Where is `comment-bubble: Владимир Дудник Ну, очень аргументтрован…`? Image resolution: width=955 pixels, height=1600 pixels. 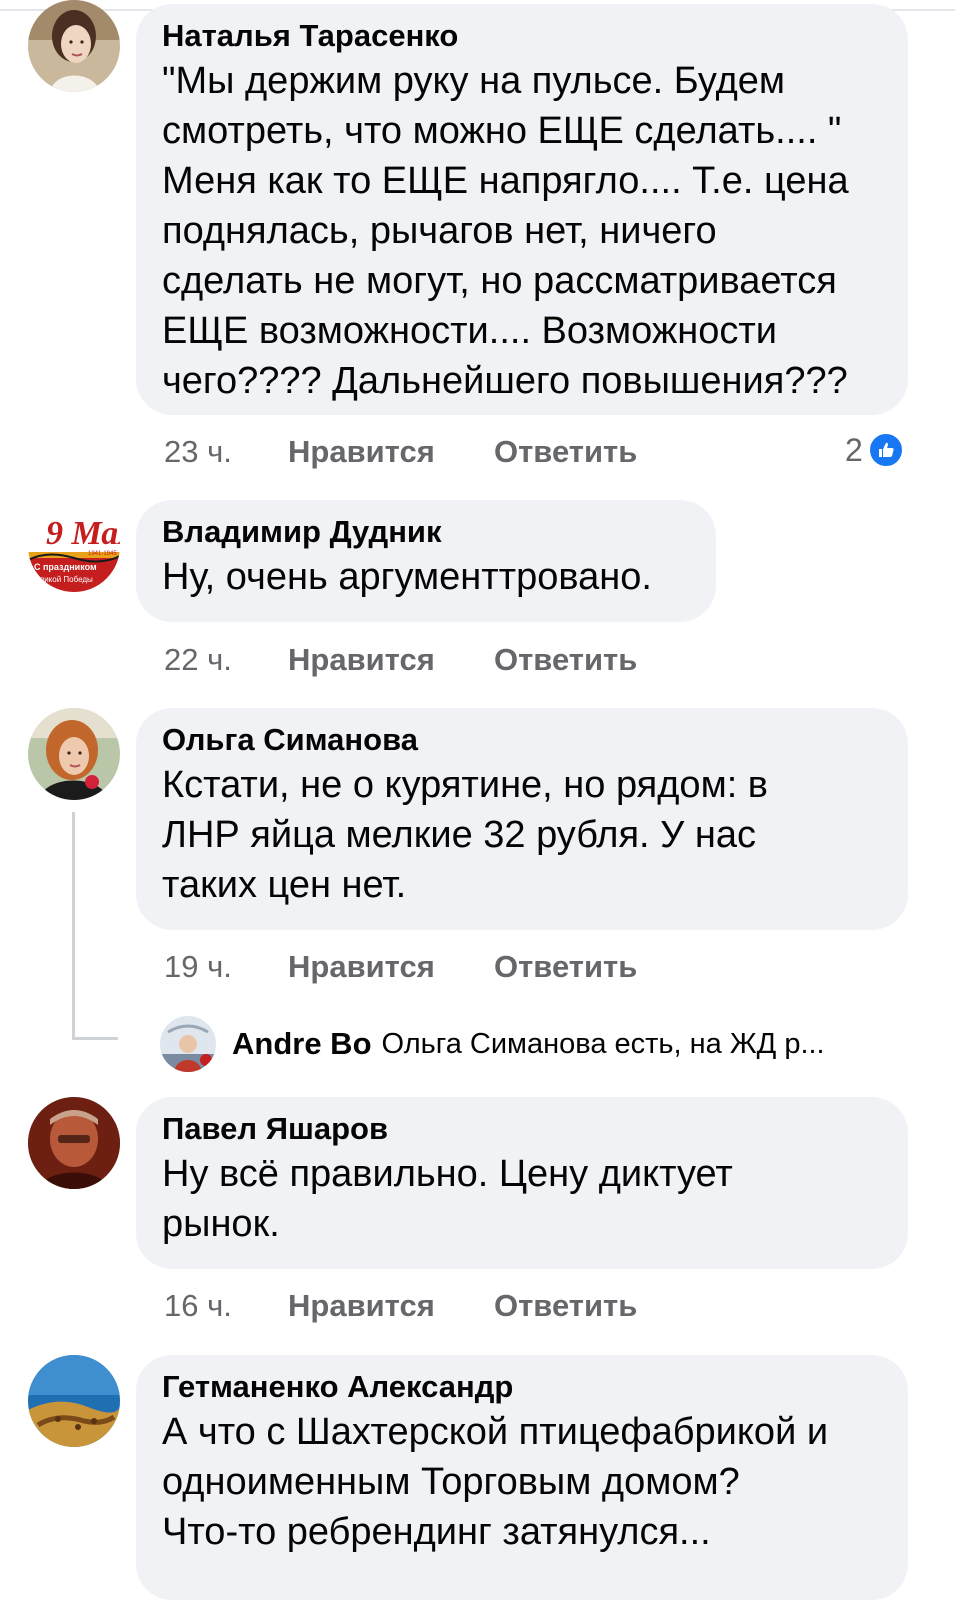
comment-bubble: Владимир Дудник Ну, очень аргументтрован… is located at coordinates (426, 561).